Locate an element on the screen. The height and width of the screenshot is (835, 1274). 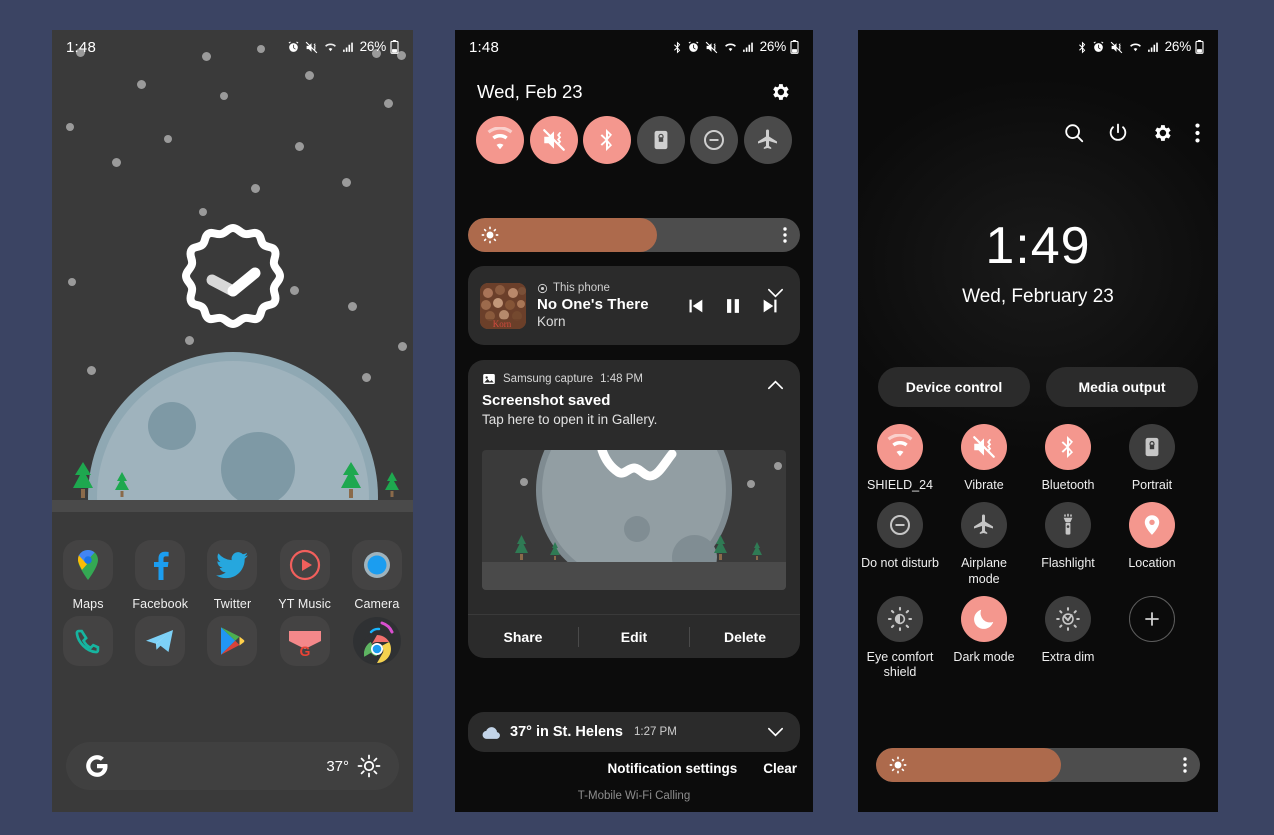
tile-extra-dim: Extra dim is located at coordinates (1068, 638).